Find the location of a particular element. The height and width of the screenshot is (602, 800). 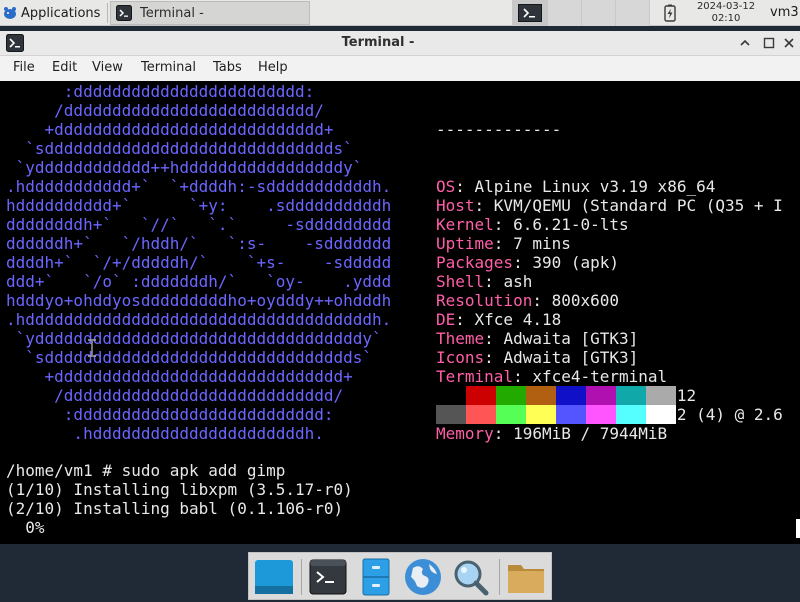

info-value: : 6.6.21-0-lts is located at coordinates (561, 224).